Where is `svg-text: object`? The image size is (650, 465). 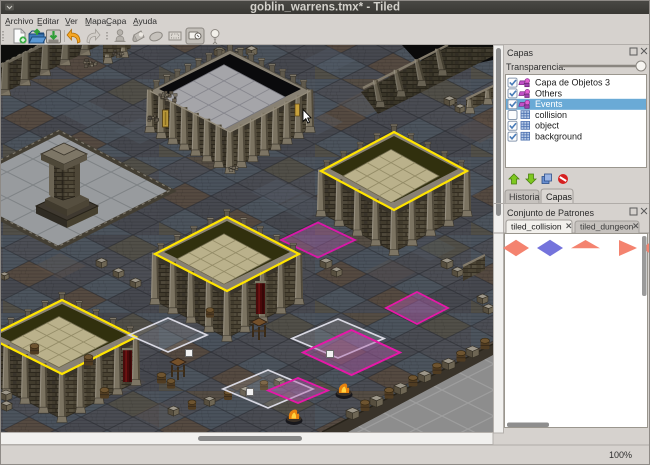
svg-text: object is located at coordinates (547, 126).